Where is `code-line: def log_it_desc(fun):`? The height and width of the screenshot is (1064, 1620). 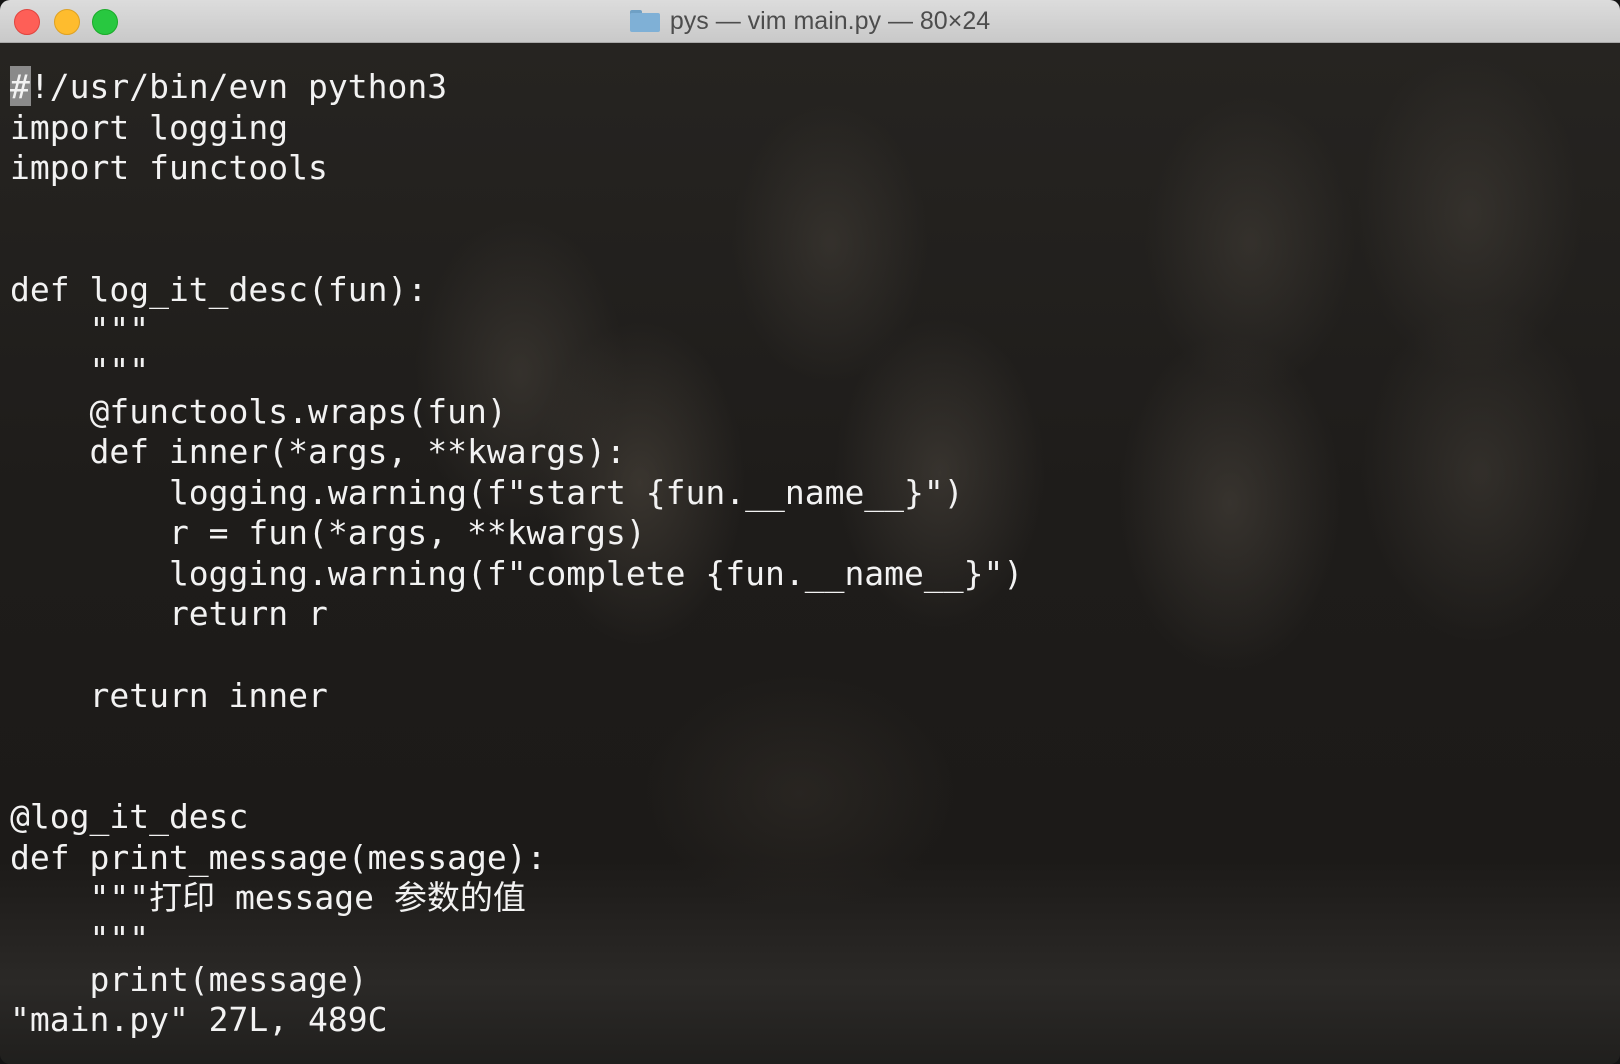
code-line: def log_it_desc(fun): is located at coordinates (219, 289).